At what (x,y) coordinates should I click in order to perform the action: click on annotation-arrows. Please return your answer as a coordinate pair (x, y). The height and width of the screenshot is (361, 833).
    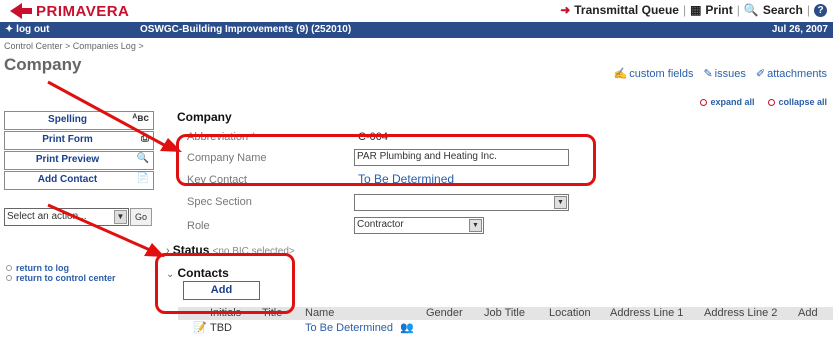
    Looking at the image, I should click on (114, 168).